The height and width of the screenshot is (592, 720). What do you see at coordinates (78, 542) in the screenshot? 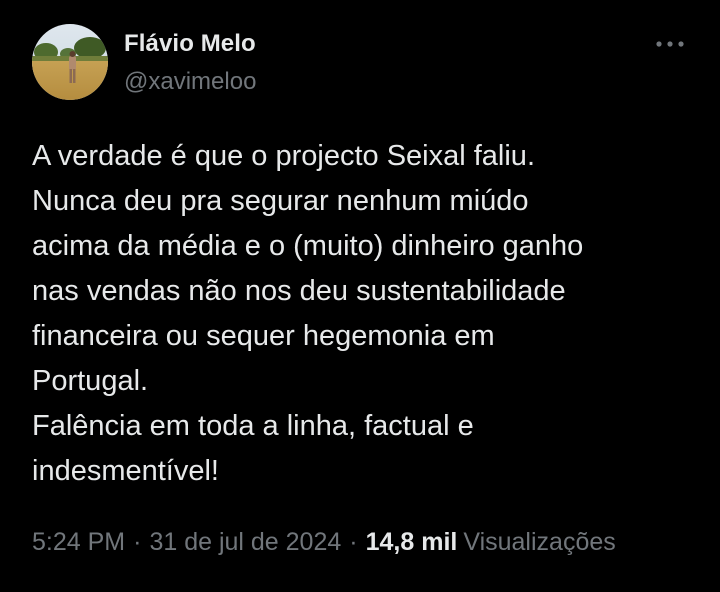
I see `tweet-time: 5:24 PM` at bounding box center [78, 542].